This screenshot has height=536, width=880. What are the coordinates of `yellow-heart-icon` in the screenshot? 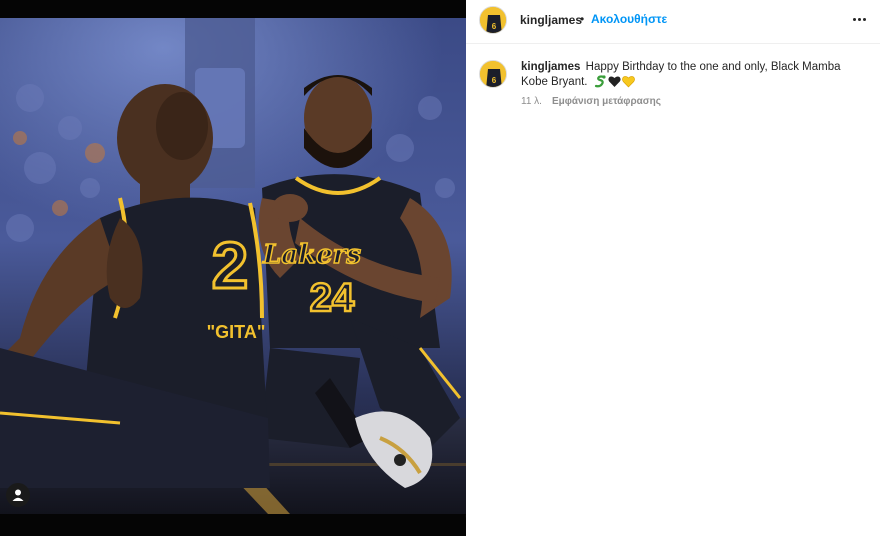 It's located at (628, 82).